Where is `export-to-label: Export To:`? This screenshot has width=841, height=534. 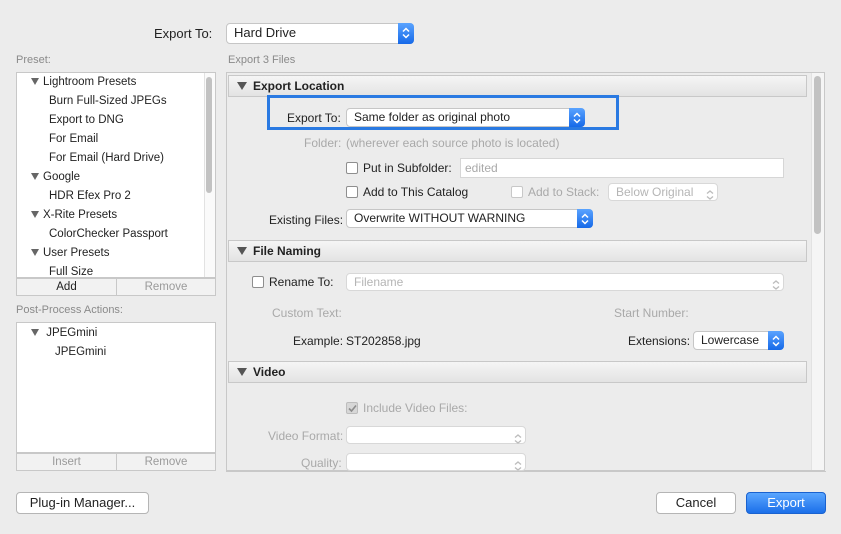
export-to-label: Export To: is located at coordinates (183, 33).